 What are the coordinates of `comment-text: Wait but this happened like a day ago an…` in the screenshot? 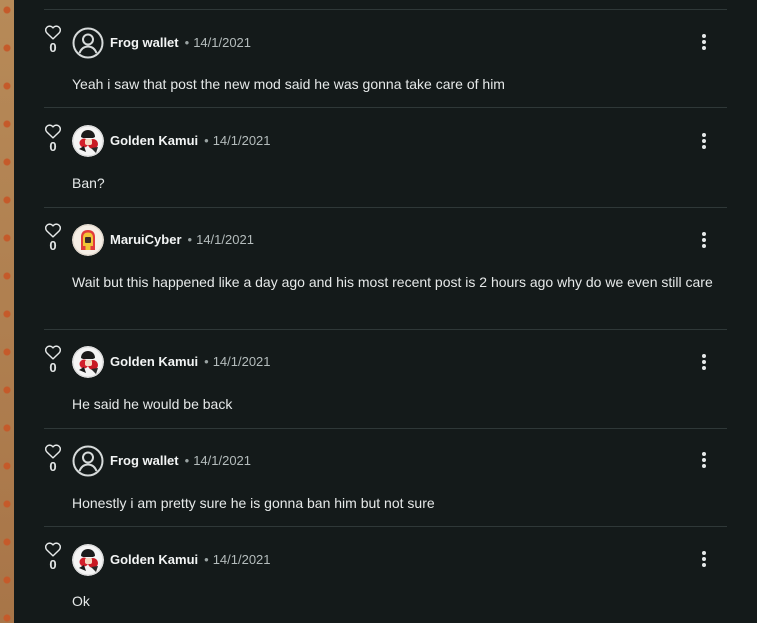 It's located at (392, 282).